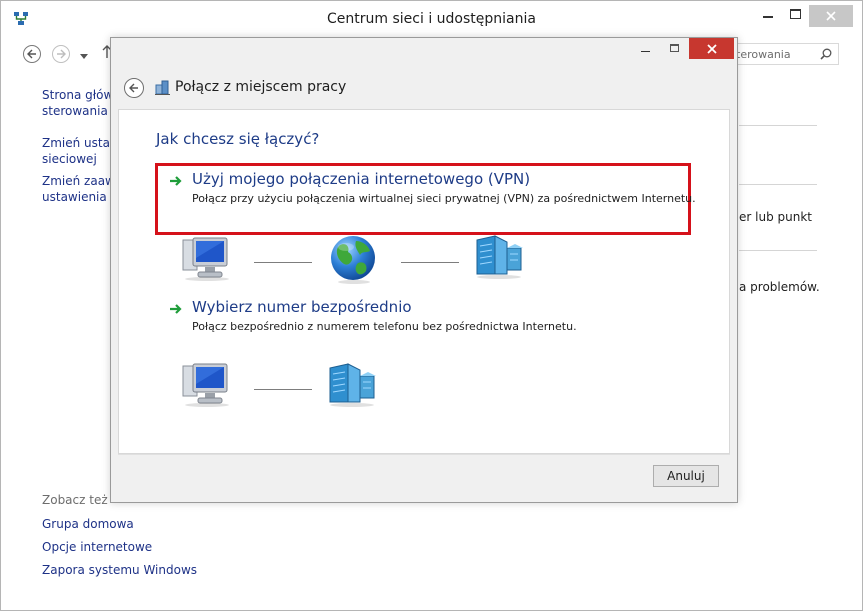 This screenshot has width=863, height=611. Describe the element at coordinates (354, 260) in the screenshot. I see `globe-icon` at that location.